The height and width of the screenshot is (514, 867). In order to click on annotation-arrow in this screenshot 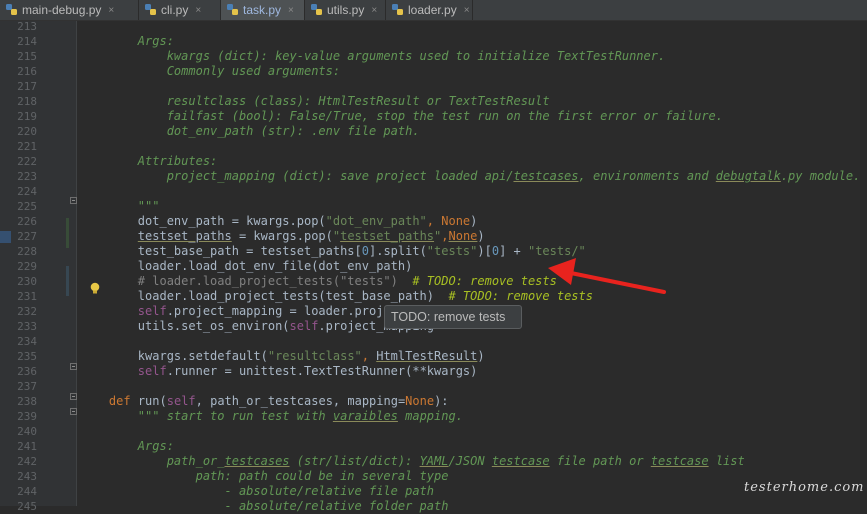, I will do `click(607, 276)`.